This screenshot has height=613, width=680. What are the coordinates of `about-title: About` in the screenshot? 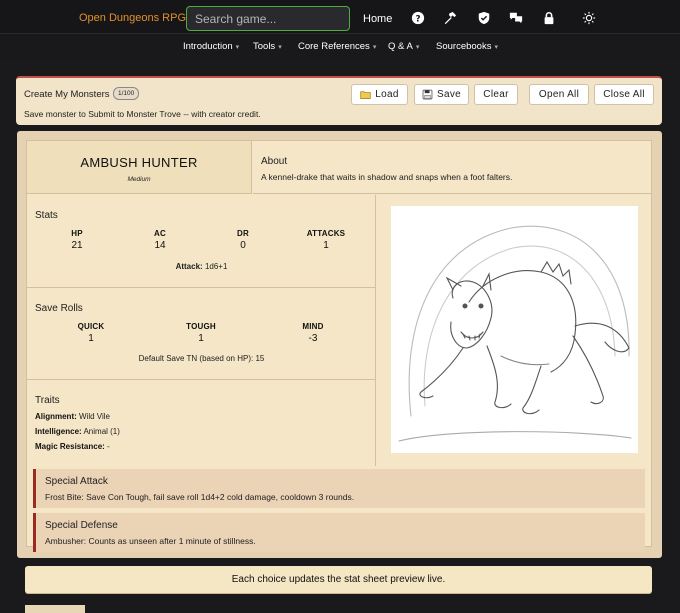 It's located at (274, 161).